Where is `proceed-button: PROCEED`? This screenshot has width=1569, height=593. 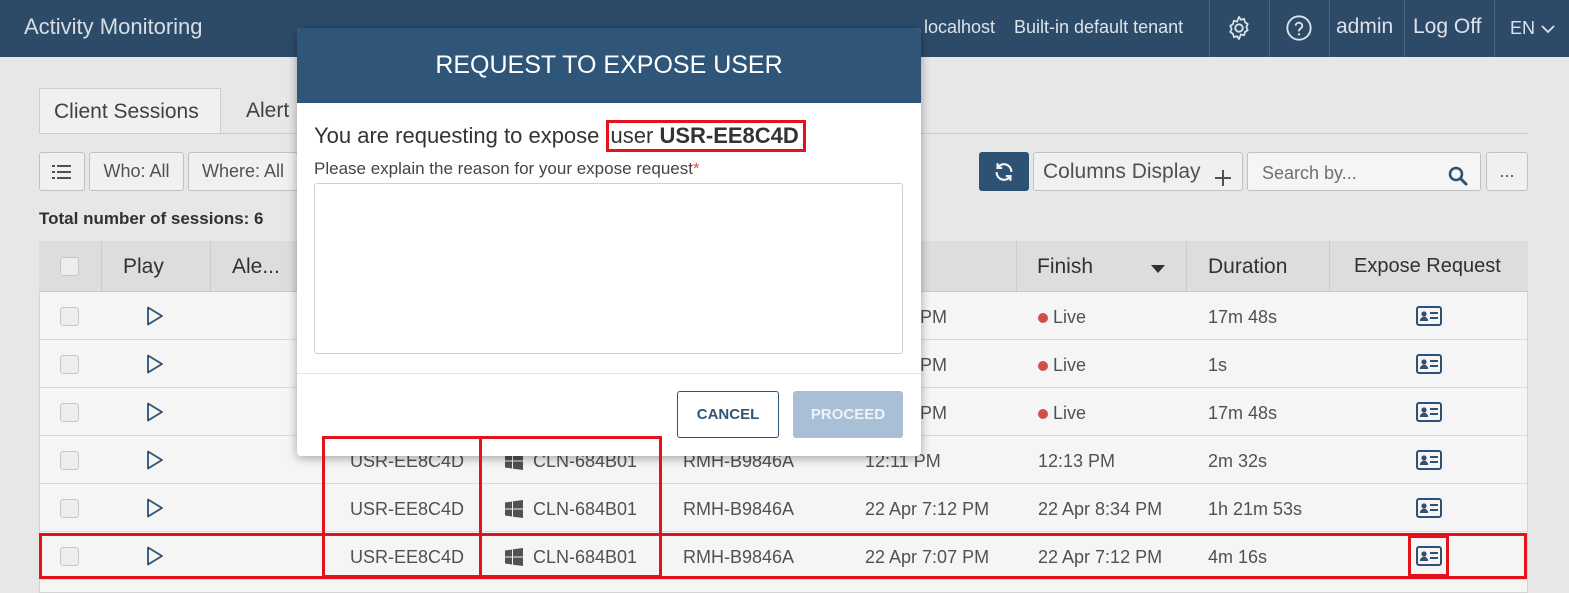 proceed-button: PROCEED is located at coordinates (848, 414).